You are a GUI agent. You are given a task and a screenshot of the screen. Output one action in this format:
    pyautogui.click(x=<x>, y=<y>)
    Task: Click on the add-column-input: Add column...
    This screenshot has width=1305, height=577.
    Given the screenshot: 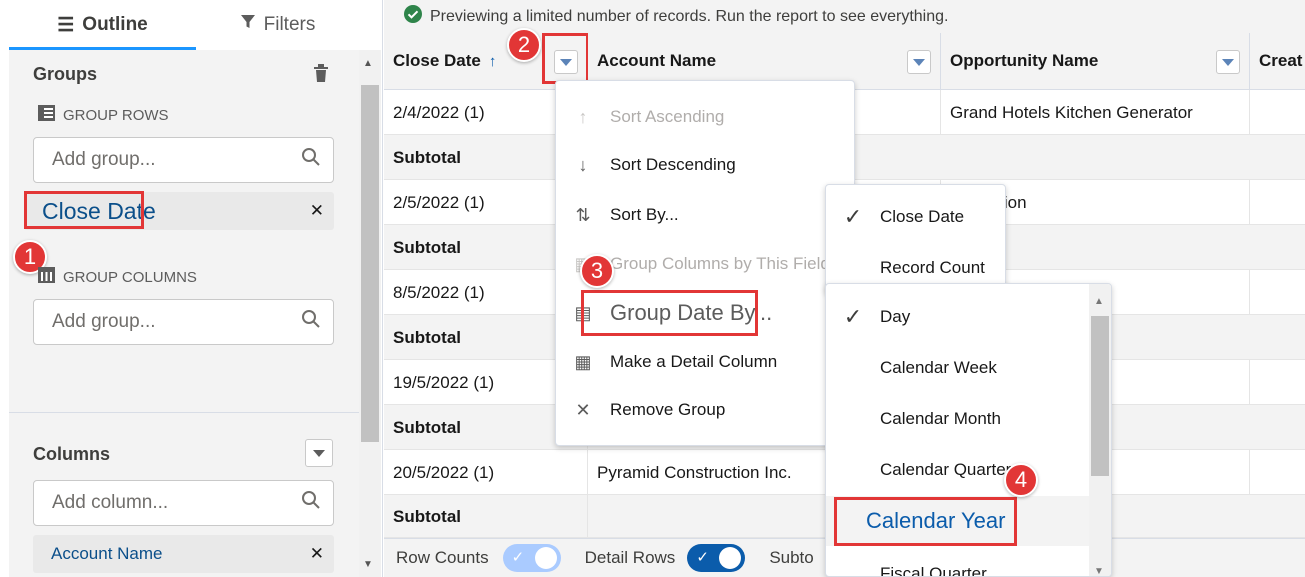 What is the action you would take?
    pyautogui.click(x=183, y=503)
    